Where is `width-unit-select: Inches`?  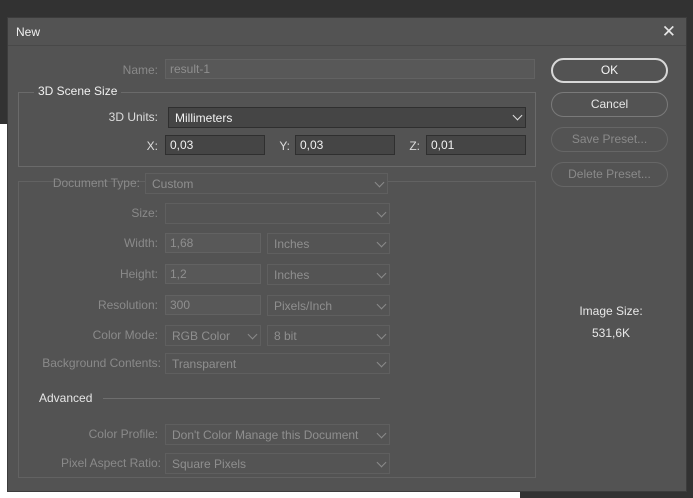 width-unit-select: Inches is located at coordinates (328, 243).